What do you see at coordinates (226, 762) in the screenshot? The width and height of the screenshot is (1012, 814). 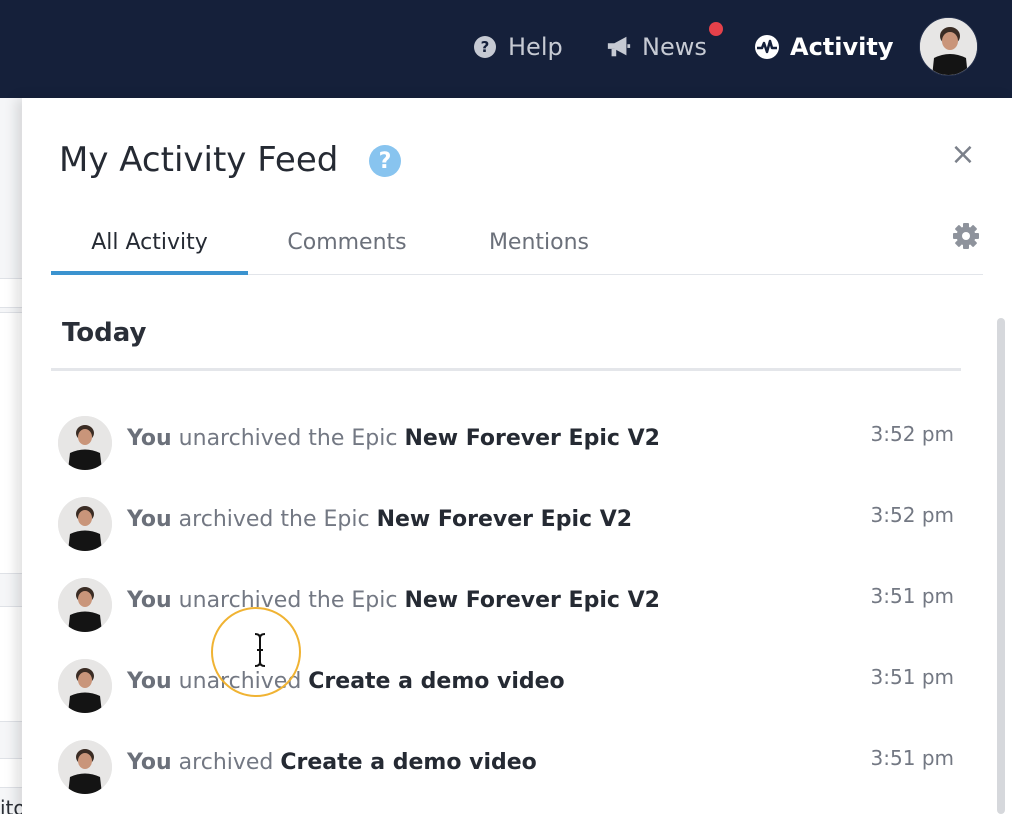 I see `activity-action: archived` at bounding box center [226, 762].